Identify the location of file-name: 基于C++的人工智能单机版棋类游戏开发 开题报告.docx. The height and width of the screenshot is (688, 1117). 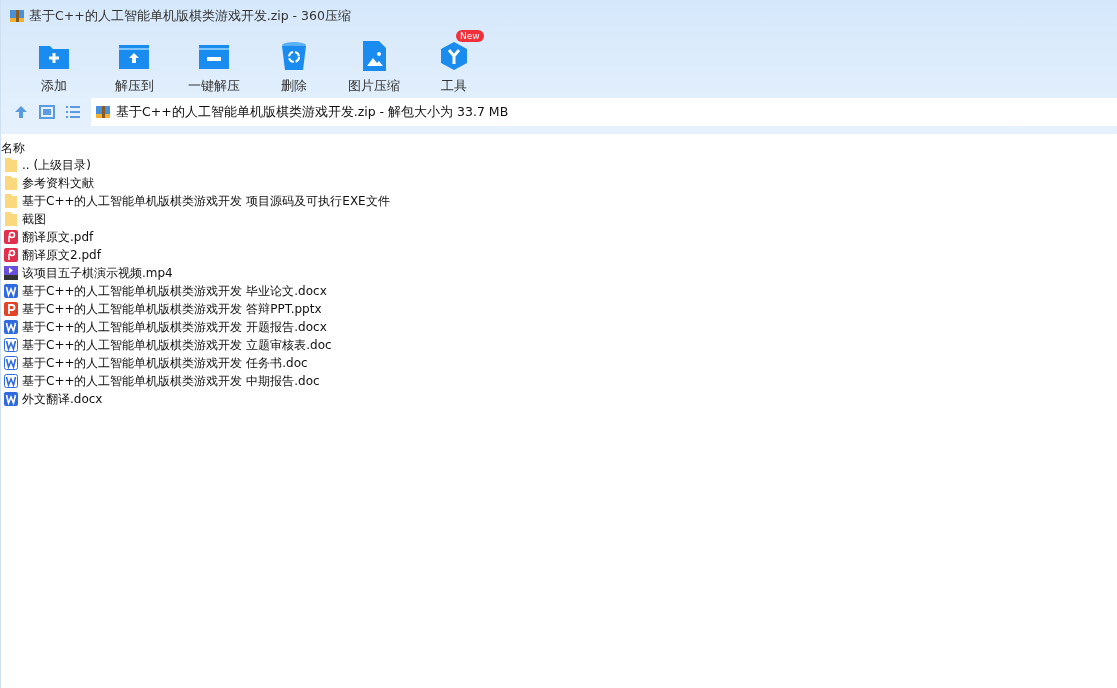
(174, 327).